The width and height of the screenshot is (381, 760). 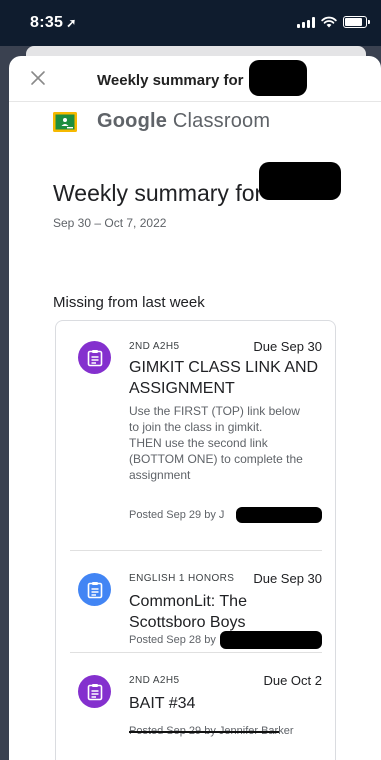 I want to click on section-title: Missing from last week, so click(x=129, y=302).